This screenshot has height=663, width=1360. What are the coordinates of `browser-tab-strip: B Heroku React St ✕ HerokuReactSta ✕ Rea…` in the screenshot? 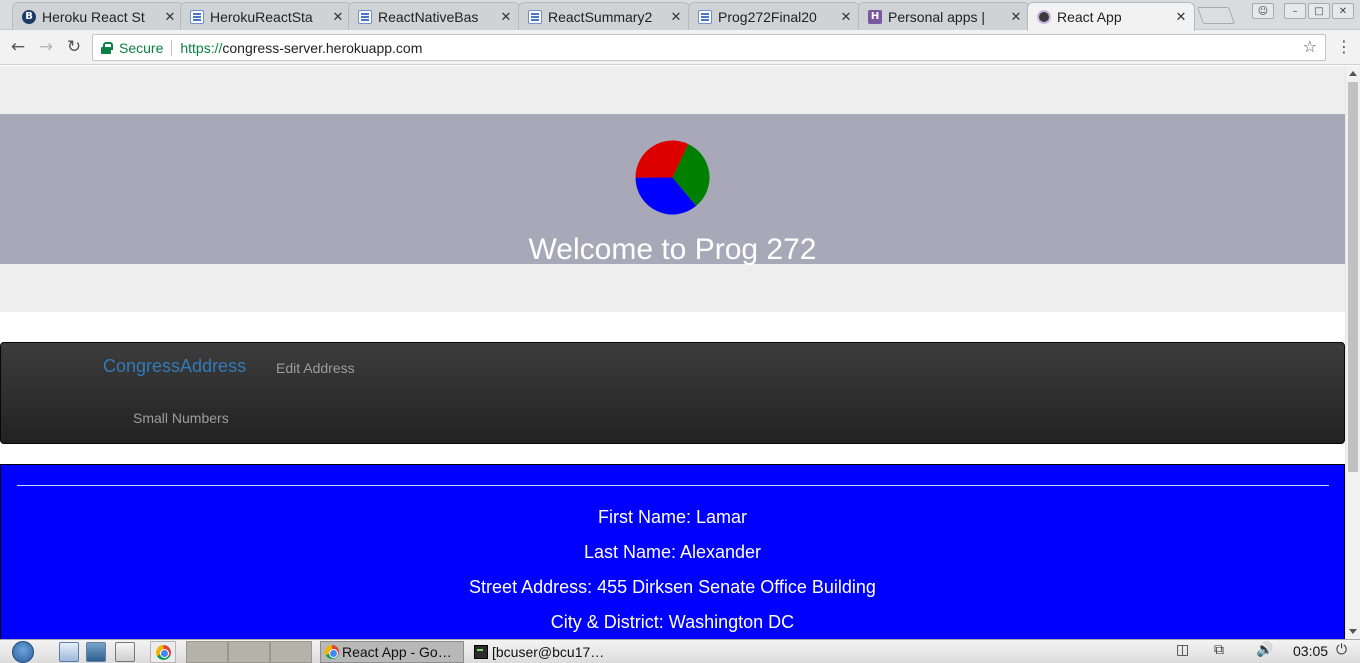 It's located at (680, 15).